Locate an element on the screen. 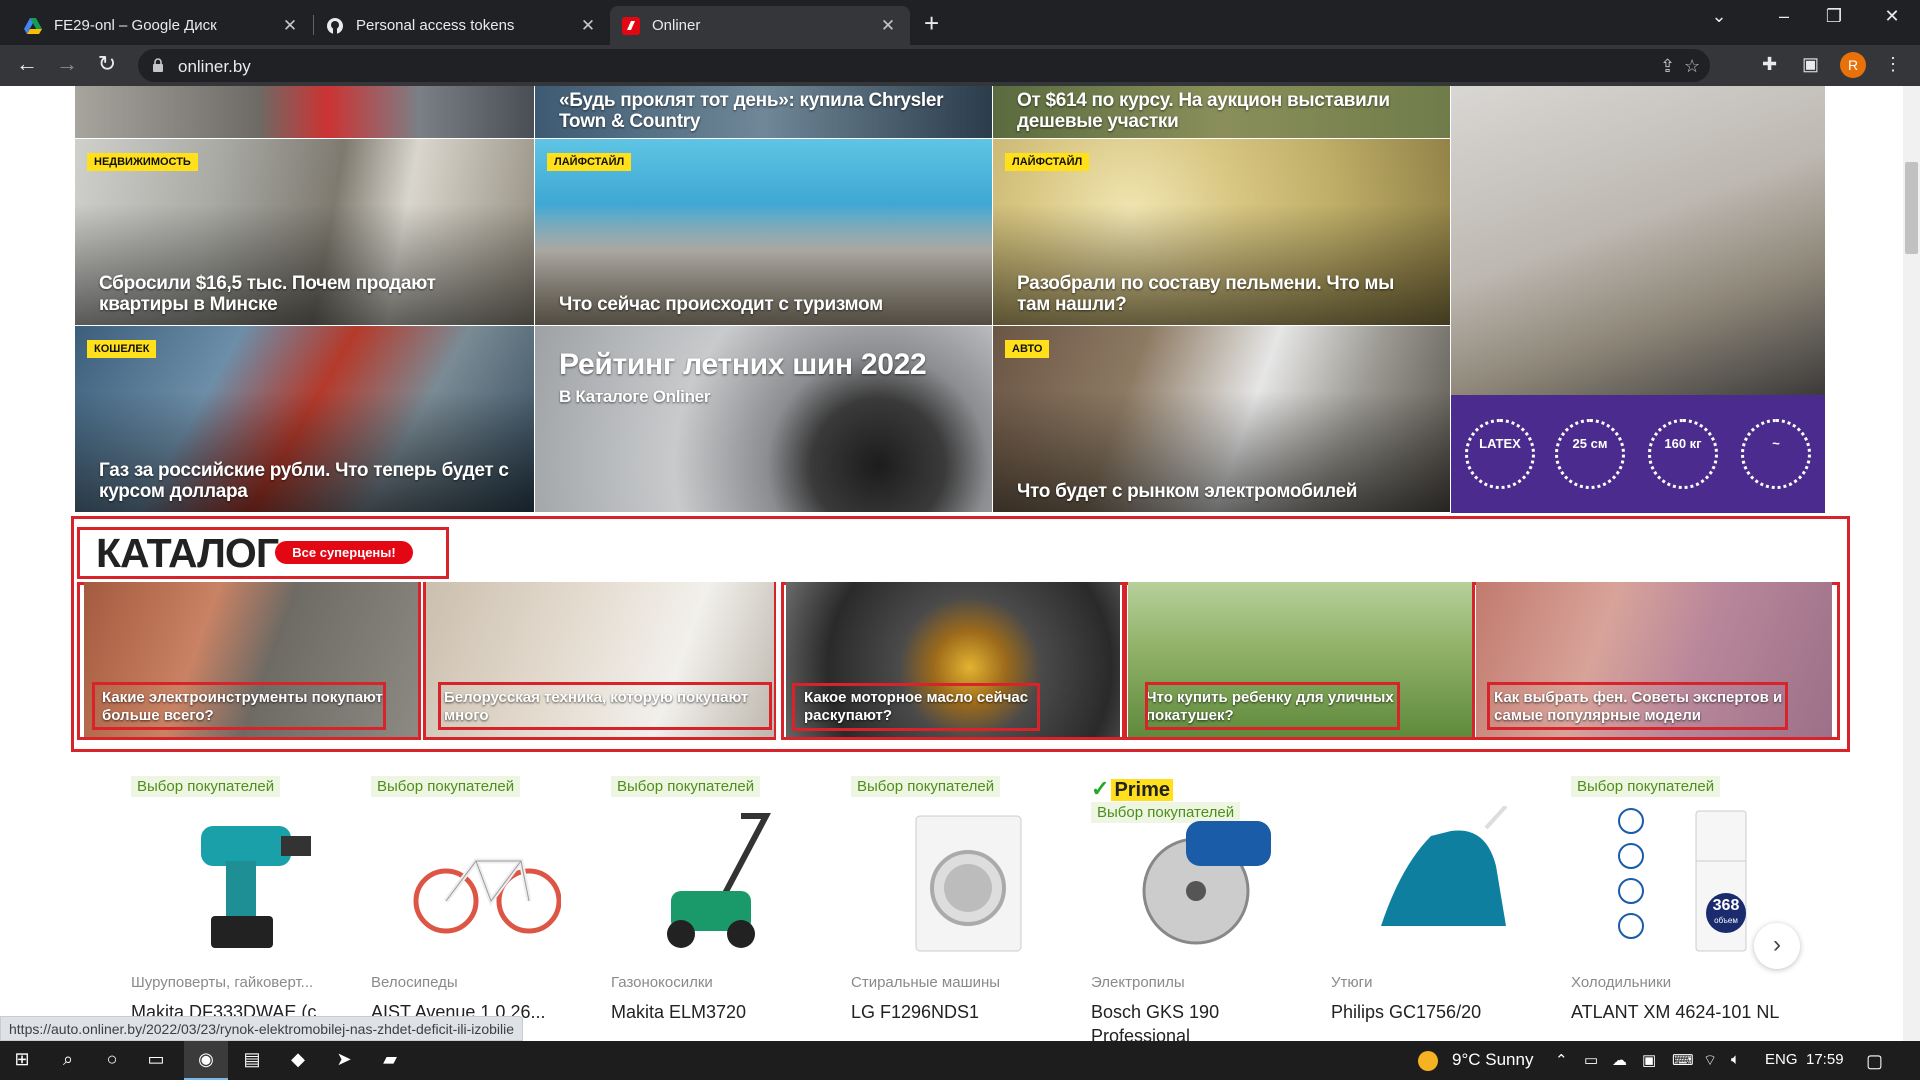  ad-photo is located at coordinates (1638, 240).